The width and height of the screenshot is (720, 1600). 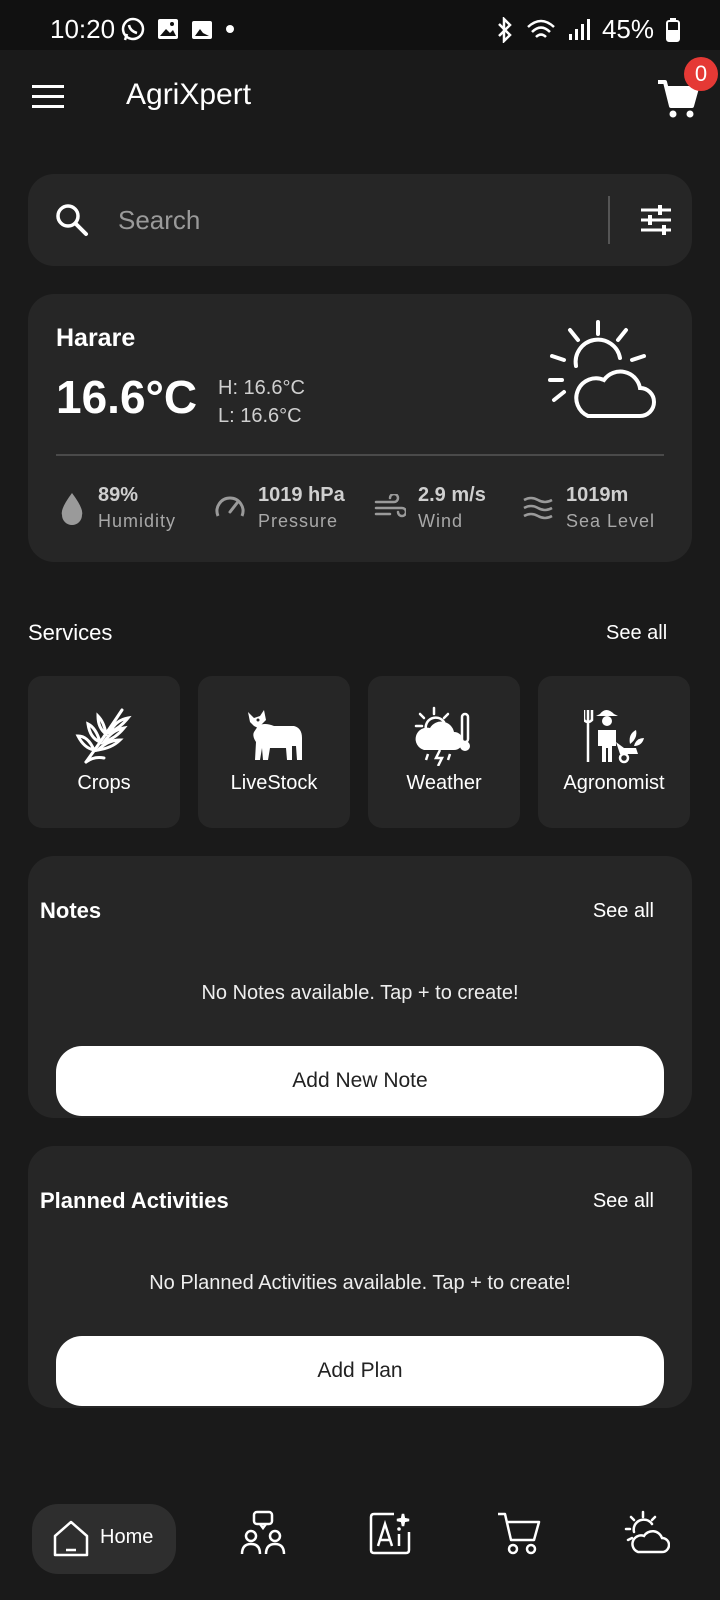 I want to click on nav-home: Home, so click(x=104, y=1539).